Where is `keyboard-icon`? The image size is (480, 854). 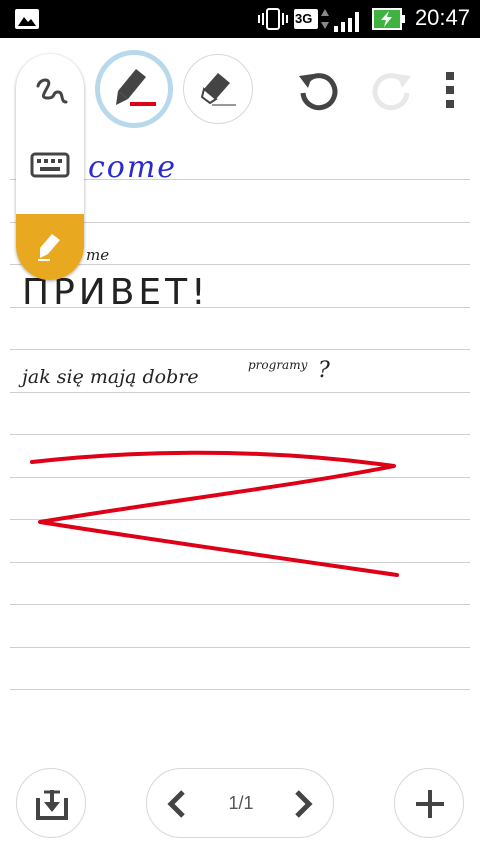
keyboard-icon is located at coordinates (50, 165).